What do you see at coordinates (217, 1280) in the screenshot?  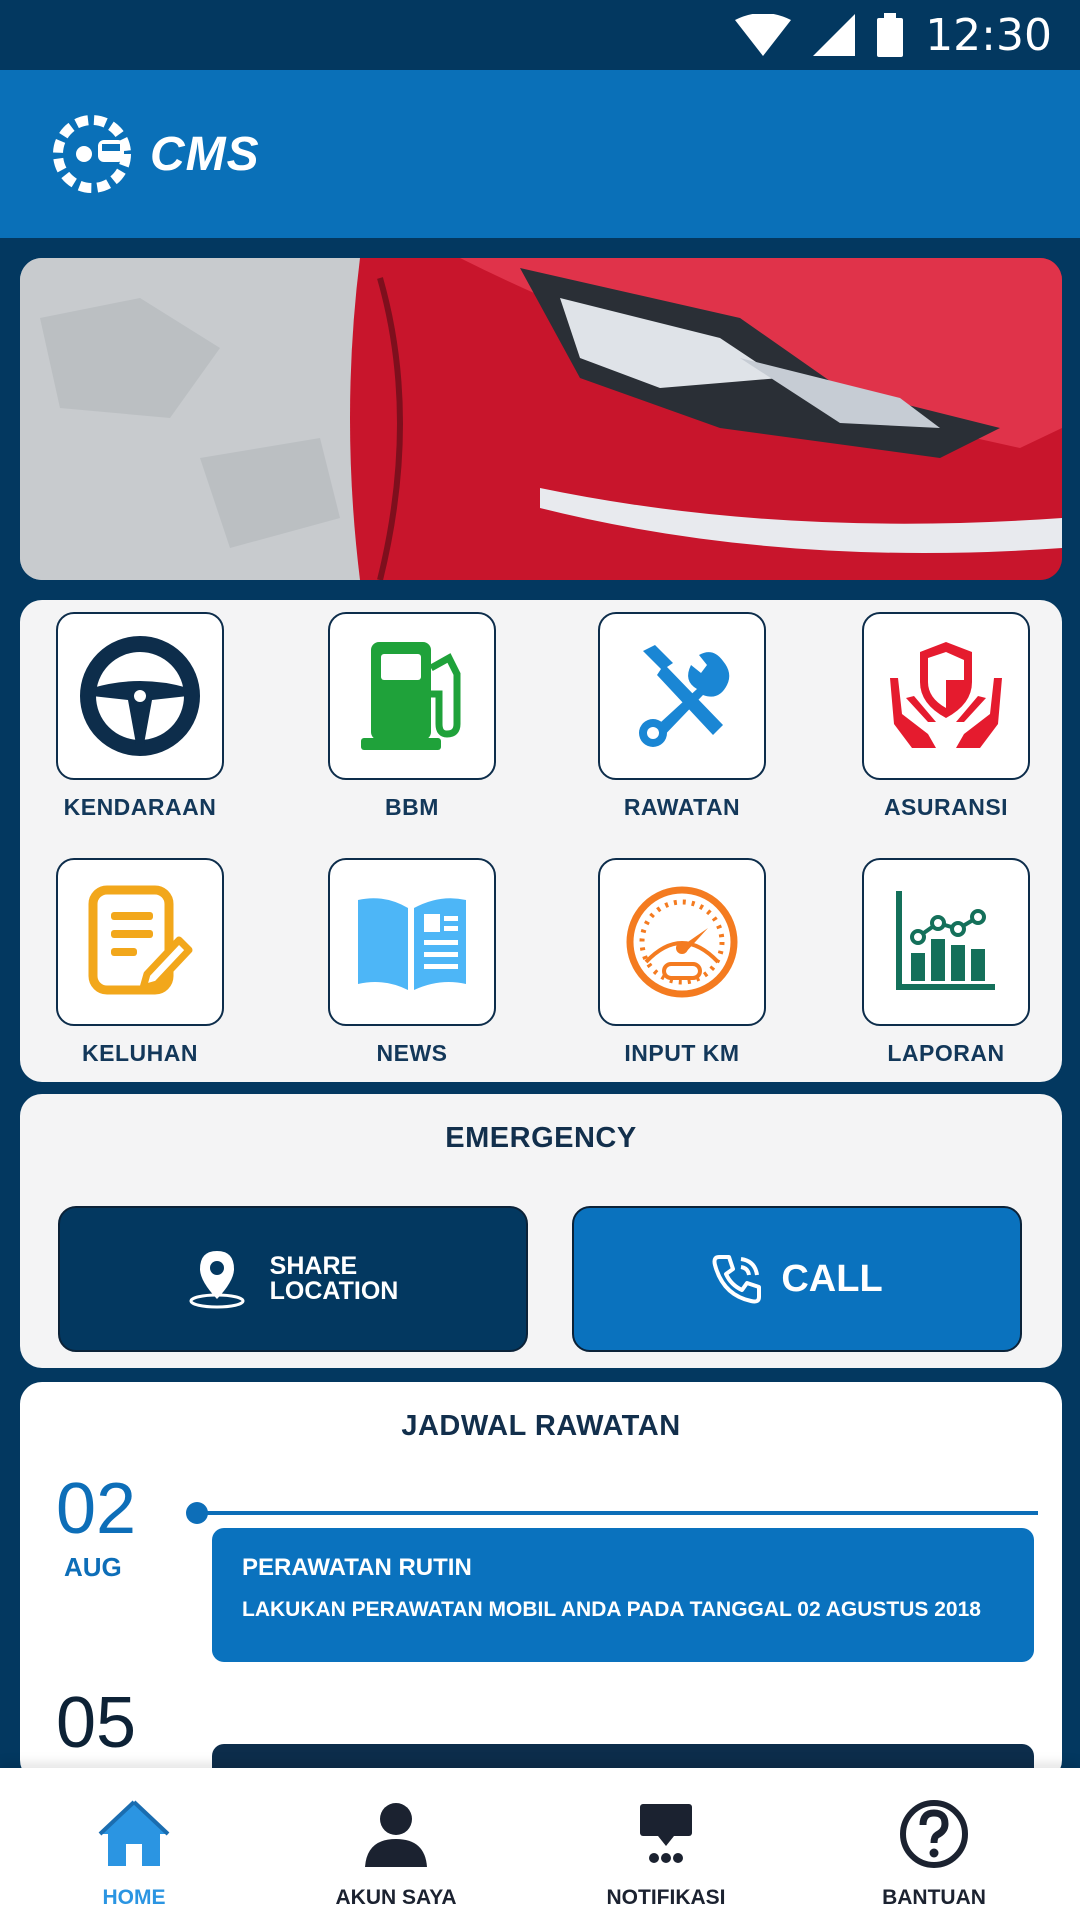 I see `location-pin-icon` at bounding box center [217, 1280].